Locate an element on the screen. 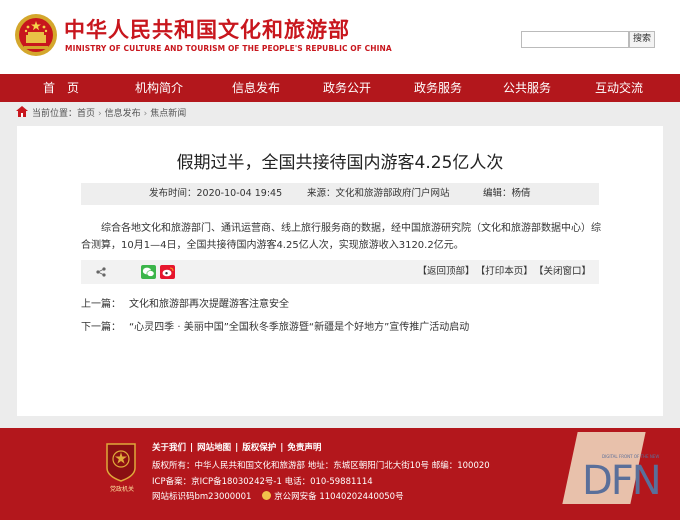 Image resolution: width=680 pixels, height=520 pixels. share-bar: 【返回顶部】 【打印本页】 【关闭窗口】 is located at coordinates (340, 272).